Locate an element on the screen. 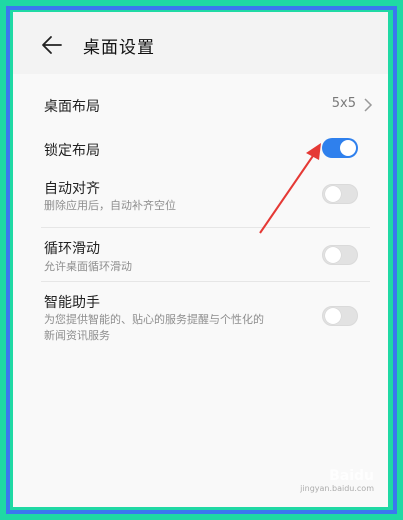 This screenshot has height=520, width=403. layout-value: 5x5 is located at coordinates (343, 103).